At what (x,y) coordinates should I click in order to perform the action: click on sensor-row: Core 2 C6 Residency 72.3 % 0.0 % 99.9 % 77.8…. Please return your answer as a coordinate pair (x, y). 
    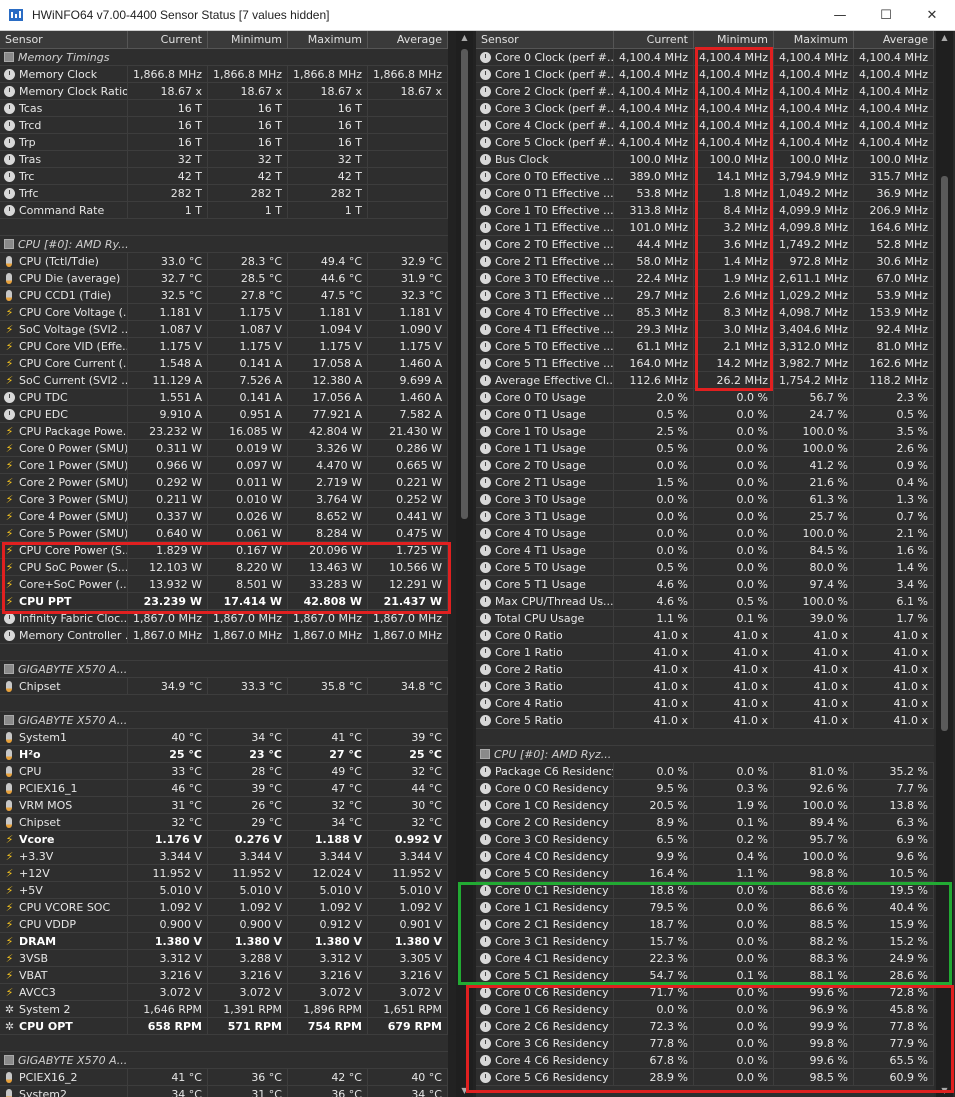
    Looking at the image, I should click on (705, 1026).